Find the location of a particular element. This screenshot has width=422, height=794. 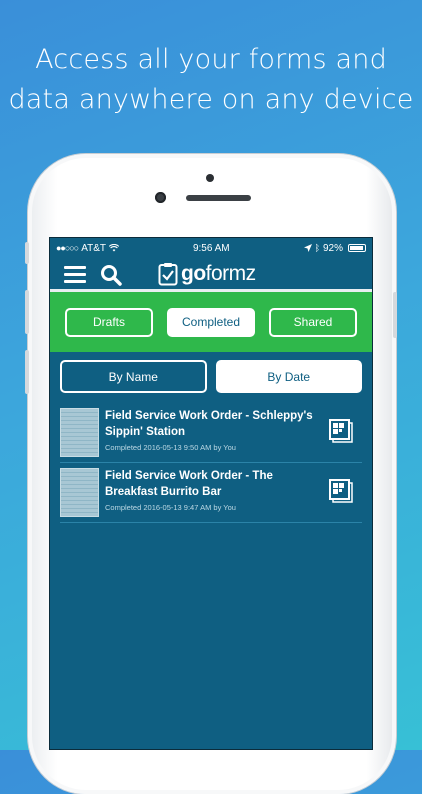

nav-bar: goformz is located at coordinates (211, 275).